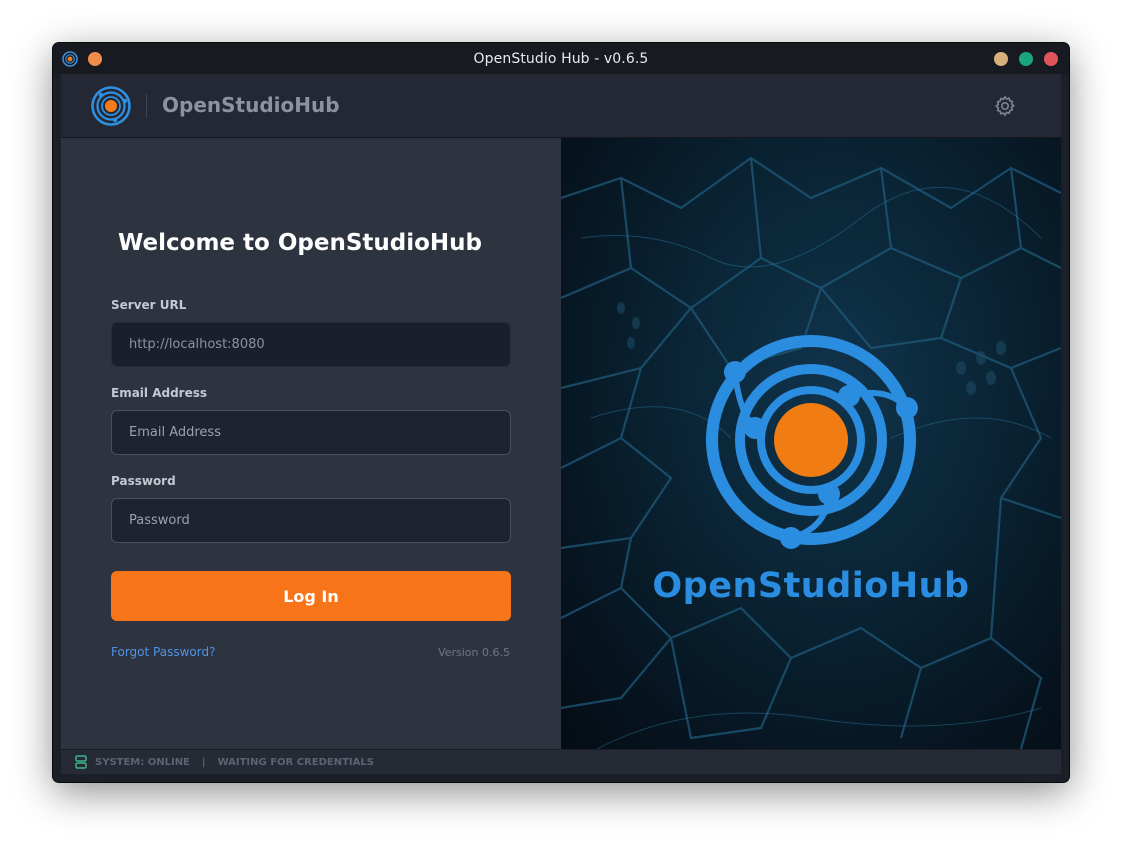  I want to click on version-label: Version 0.6.5, so click(474, 652).